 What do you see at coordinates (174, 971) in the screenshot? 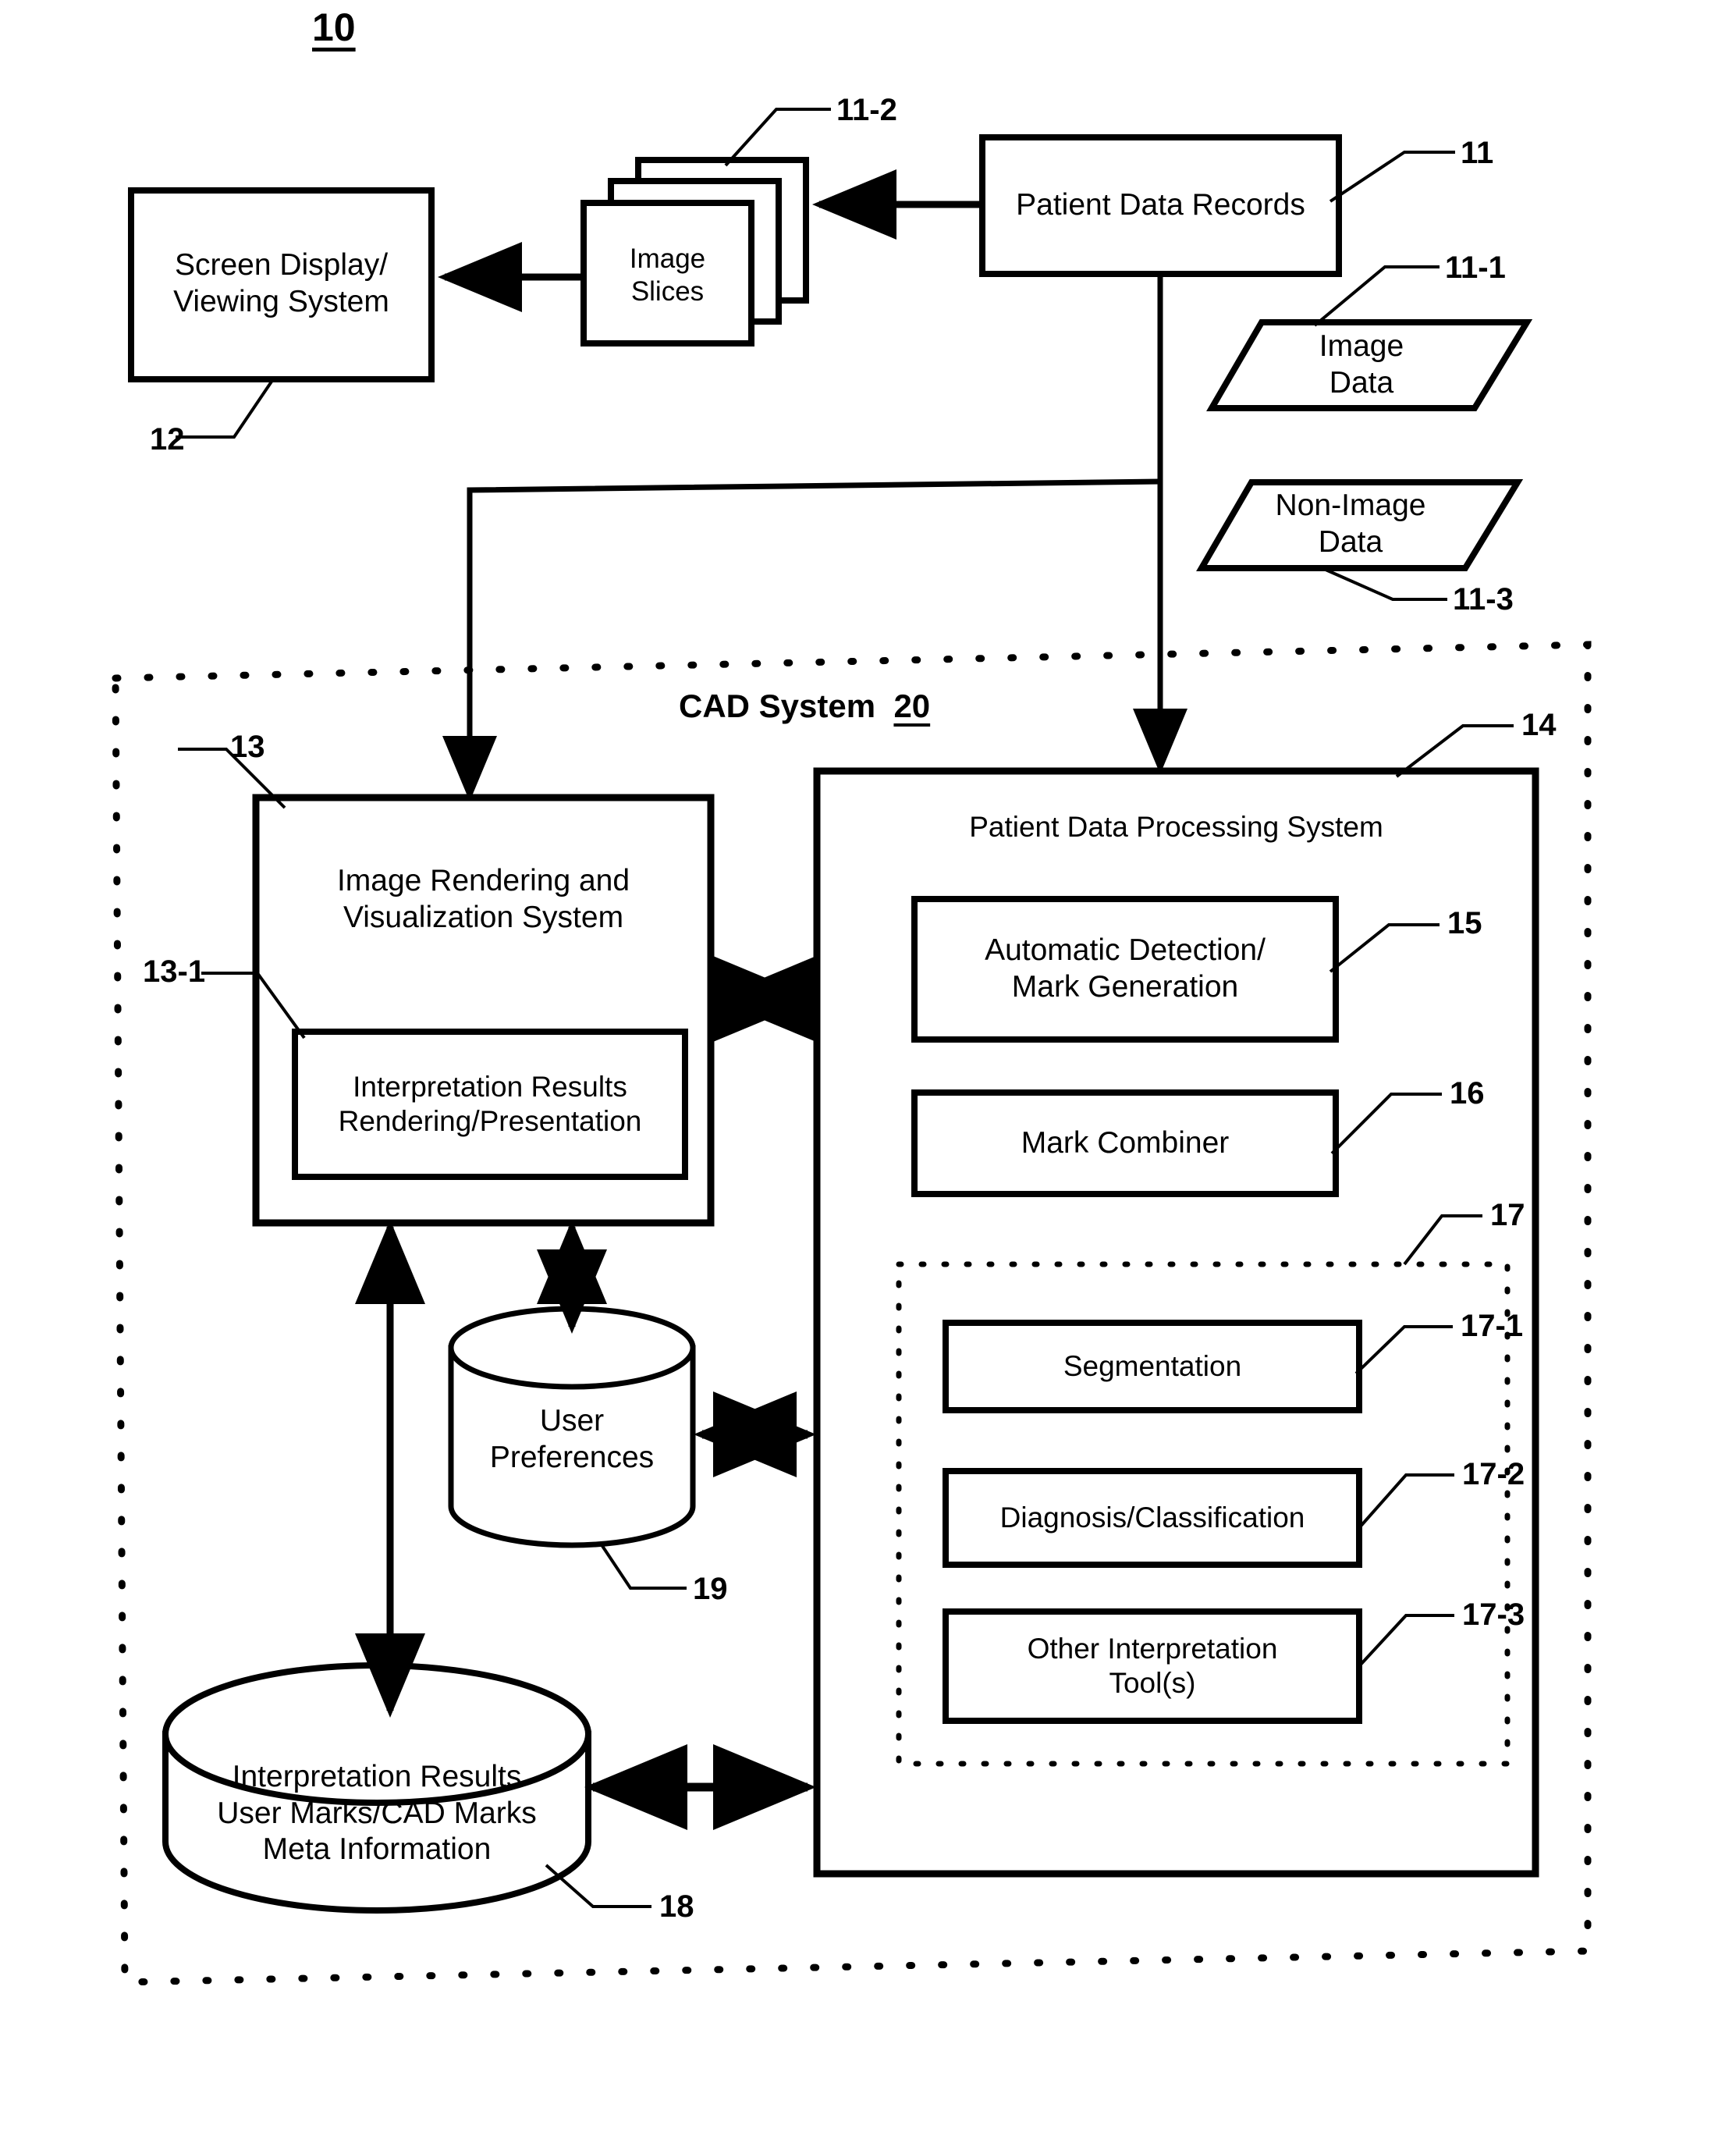
I see `ref-13-1: 13-1` at bounding box center [174, 971].